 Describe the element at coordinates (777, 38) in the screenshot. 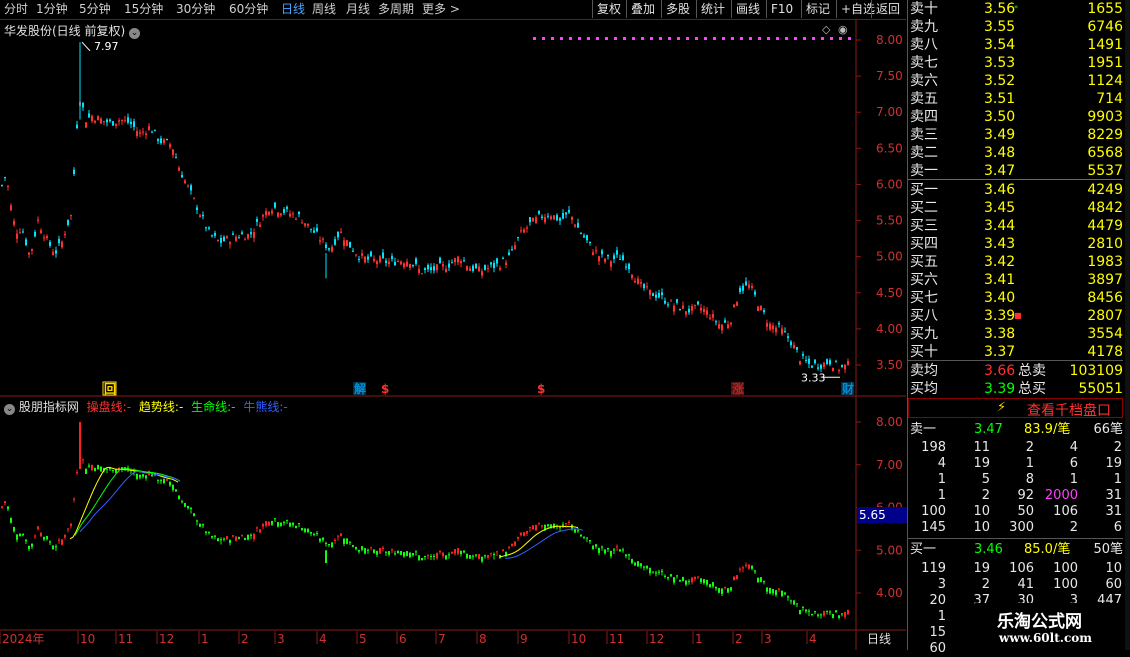

I see `signal-dot` at that location.